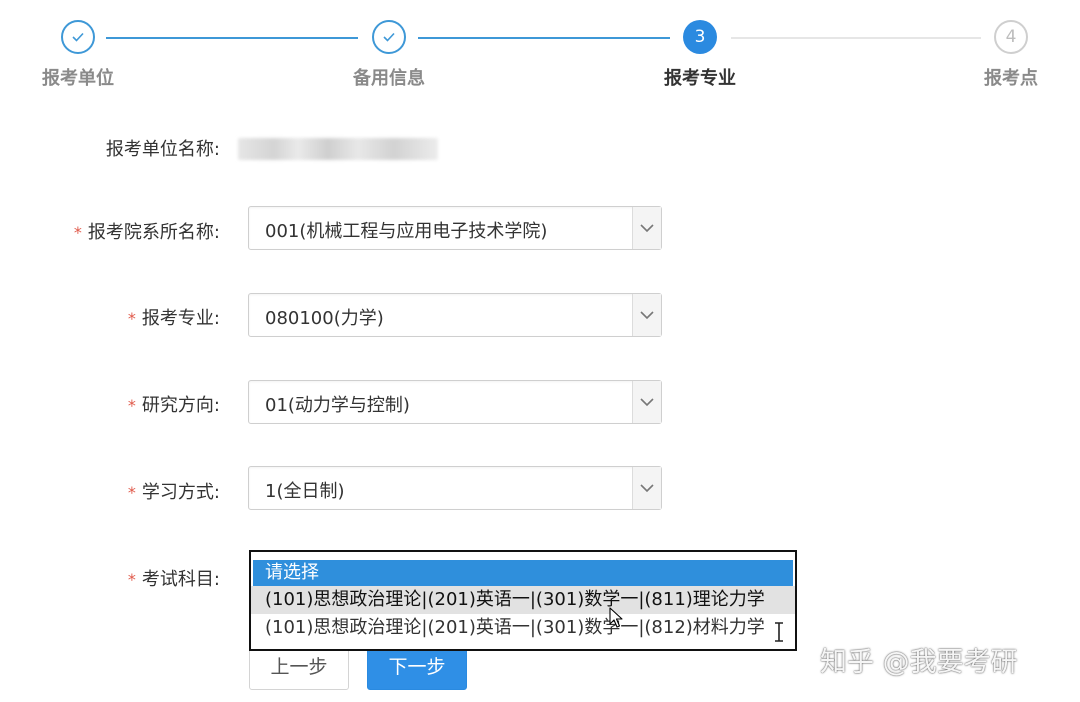 This screenshot has height=702, width=1080. Describe the element at coordinates (700, 78) in the screenshot. I see `step-3-label: 报考专业` at that location.